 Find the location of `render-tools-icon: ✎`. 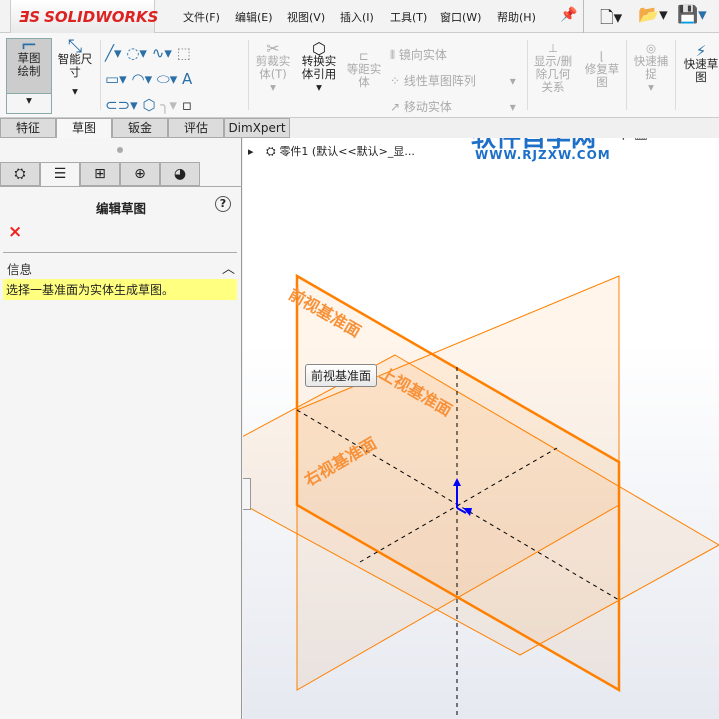

render-tools-icon: ✎ is located at coordinates (659, 140).